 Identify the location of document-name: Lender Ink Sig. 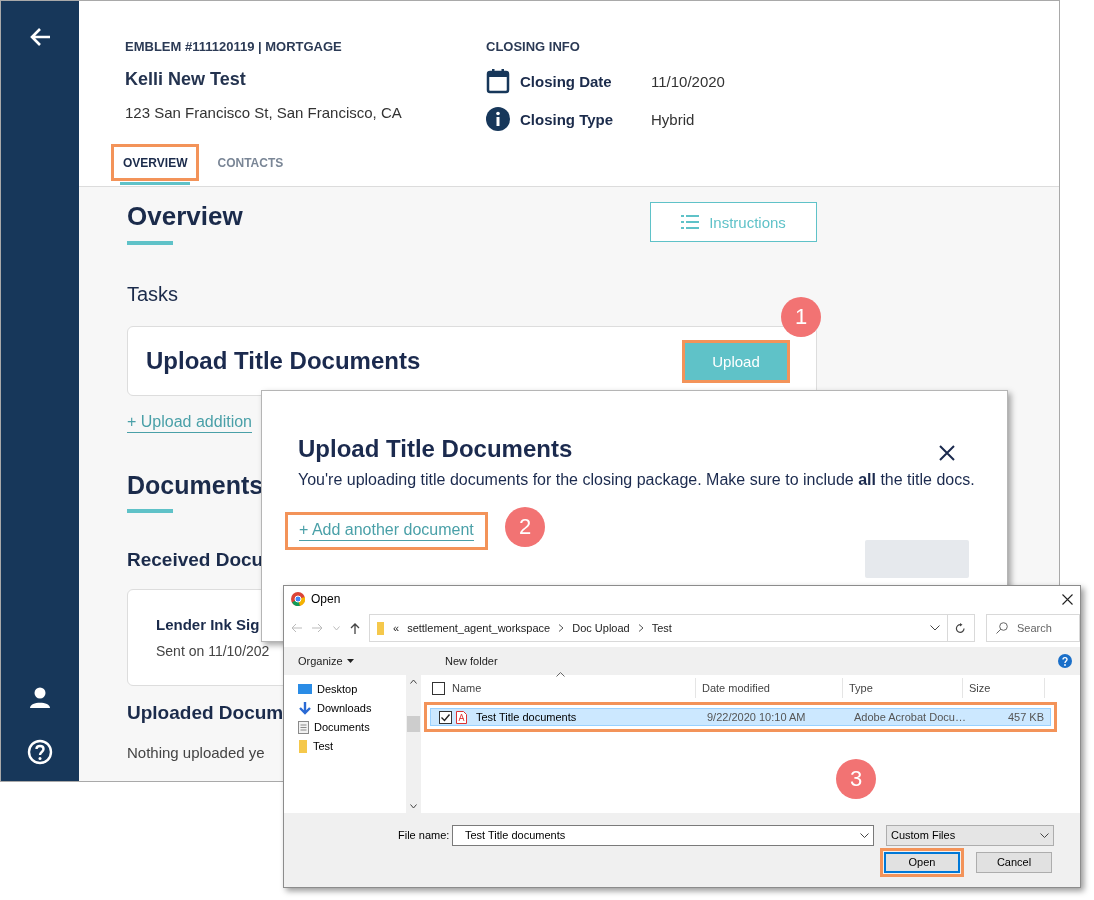
(208, 624).